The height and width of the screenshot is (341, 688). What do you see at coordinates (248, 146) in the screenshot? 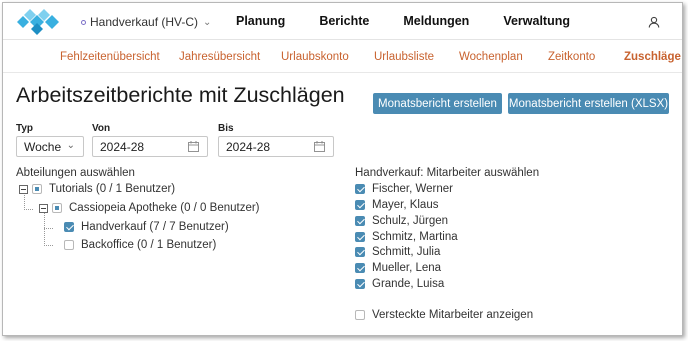
I see `bis-value: 2024-28` at bounding box center [248, 146].